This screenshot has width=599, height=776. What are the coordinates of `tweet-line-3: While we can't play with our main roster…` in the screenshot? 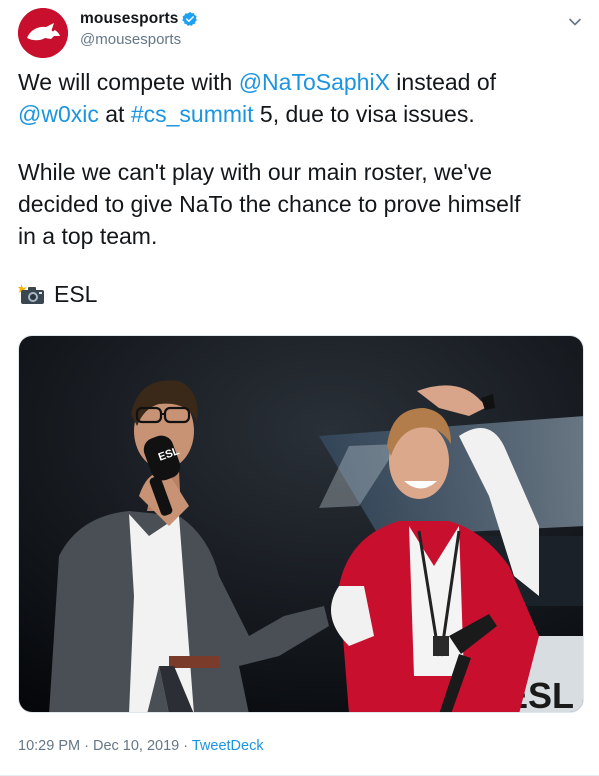 It's located at (255, 172).